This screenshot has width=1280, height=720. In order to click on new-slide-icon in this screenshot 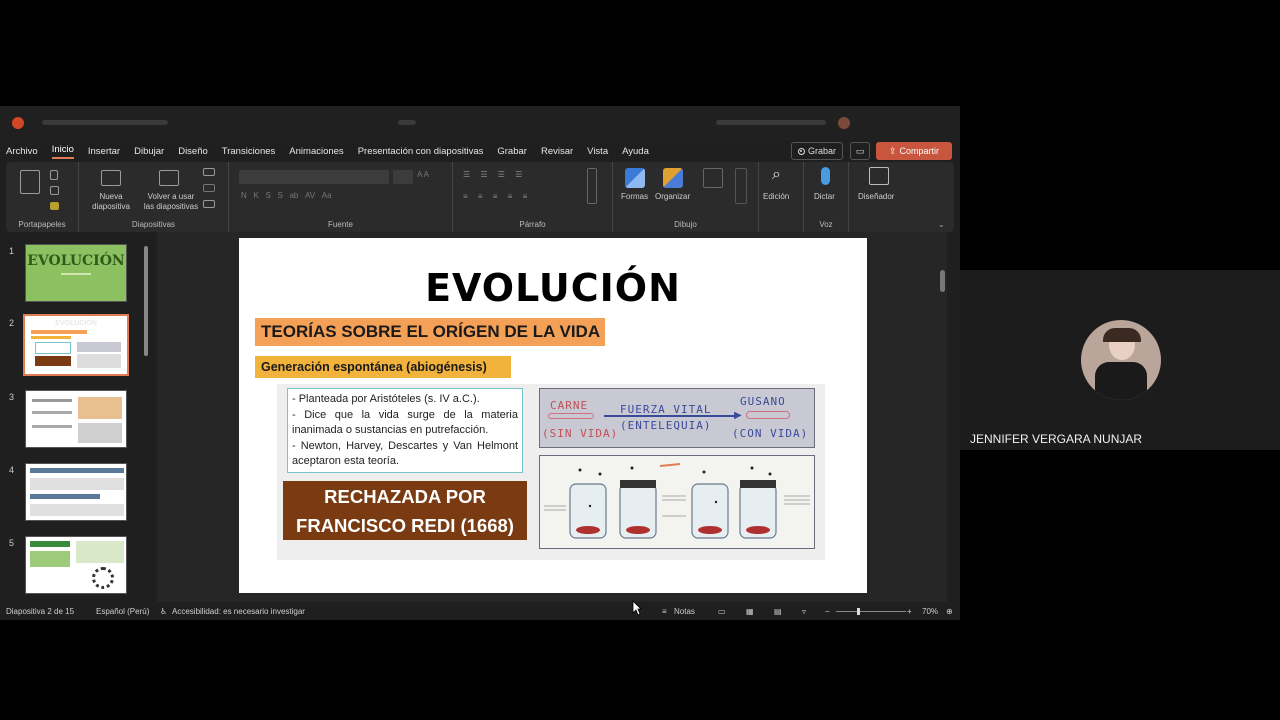, I will do `click(111, 178)`.